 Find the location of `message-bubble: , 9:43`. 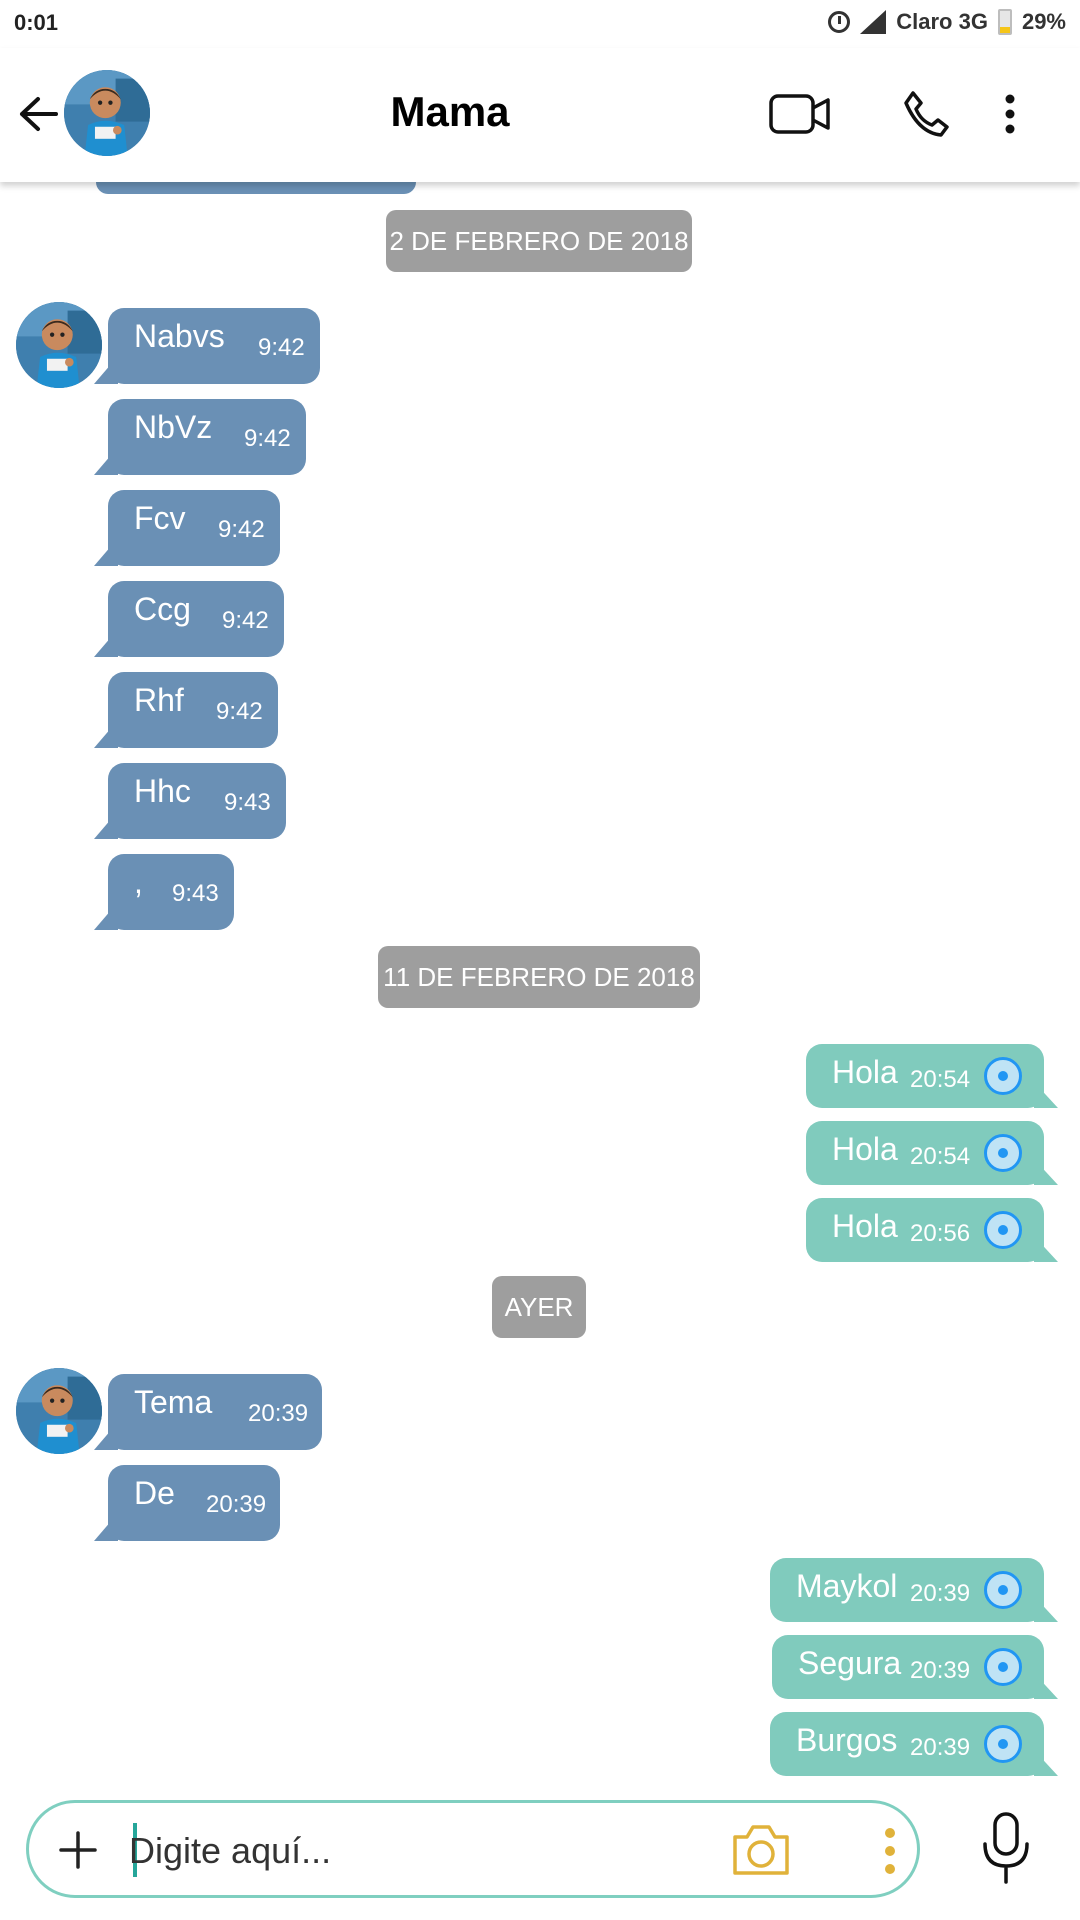

message-bubble: , 9:43 is located at coordinates (164, 892).